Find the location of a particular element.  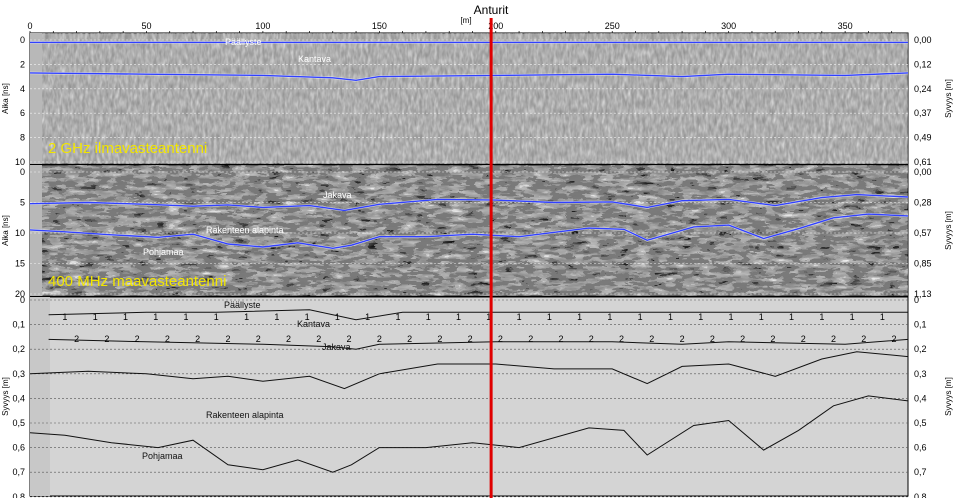

y-tick-right-0: 0,12 is located at coordinates (923, 64).